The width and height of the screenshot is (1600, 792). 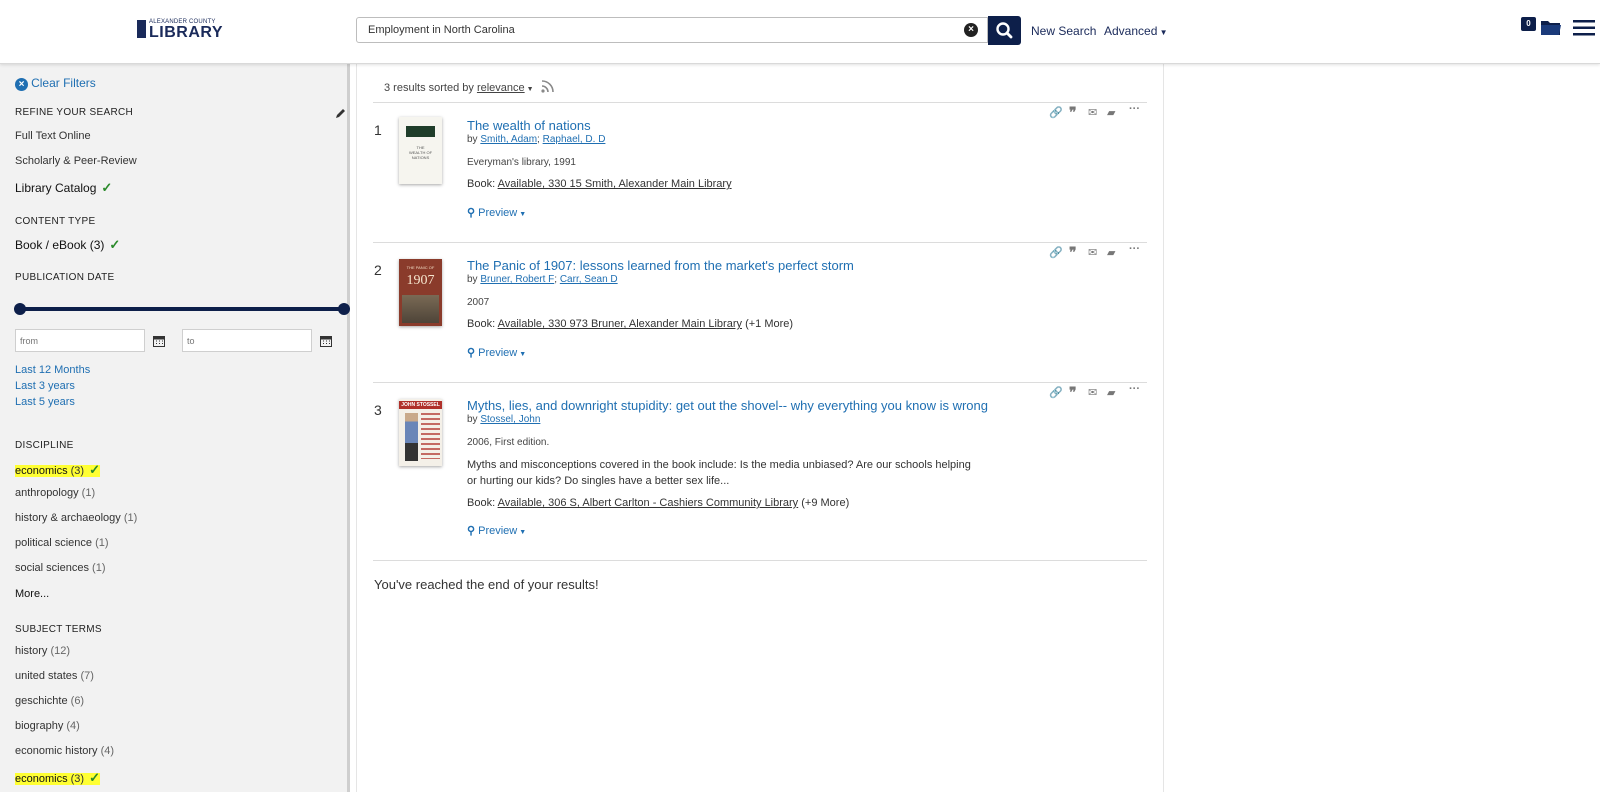 I want to click on results-count-text: 3 results sorted by, so click(x=429, y=88).